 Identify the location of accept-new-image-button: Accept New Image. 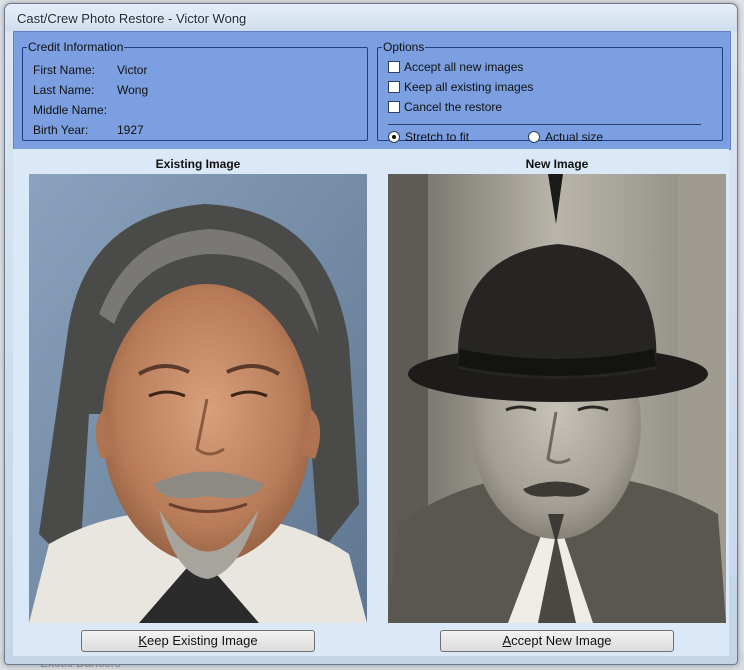
(557, 641).